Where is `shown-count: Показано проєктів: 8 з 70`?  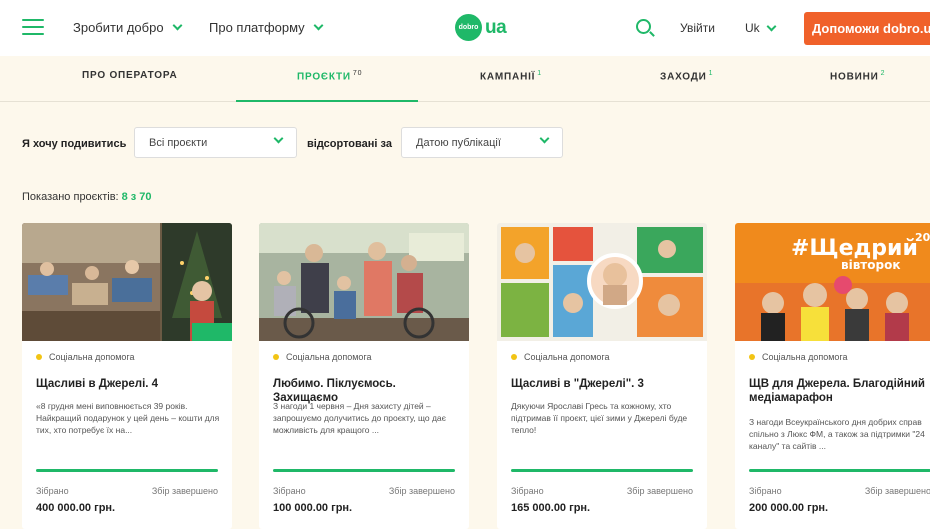
shown-count: Показано проєктів: 8 з 70 is located at coordinates (87, 197).